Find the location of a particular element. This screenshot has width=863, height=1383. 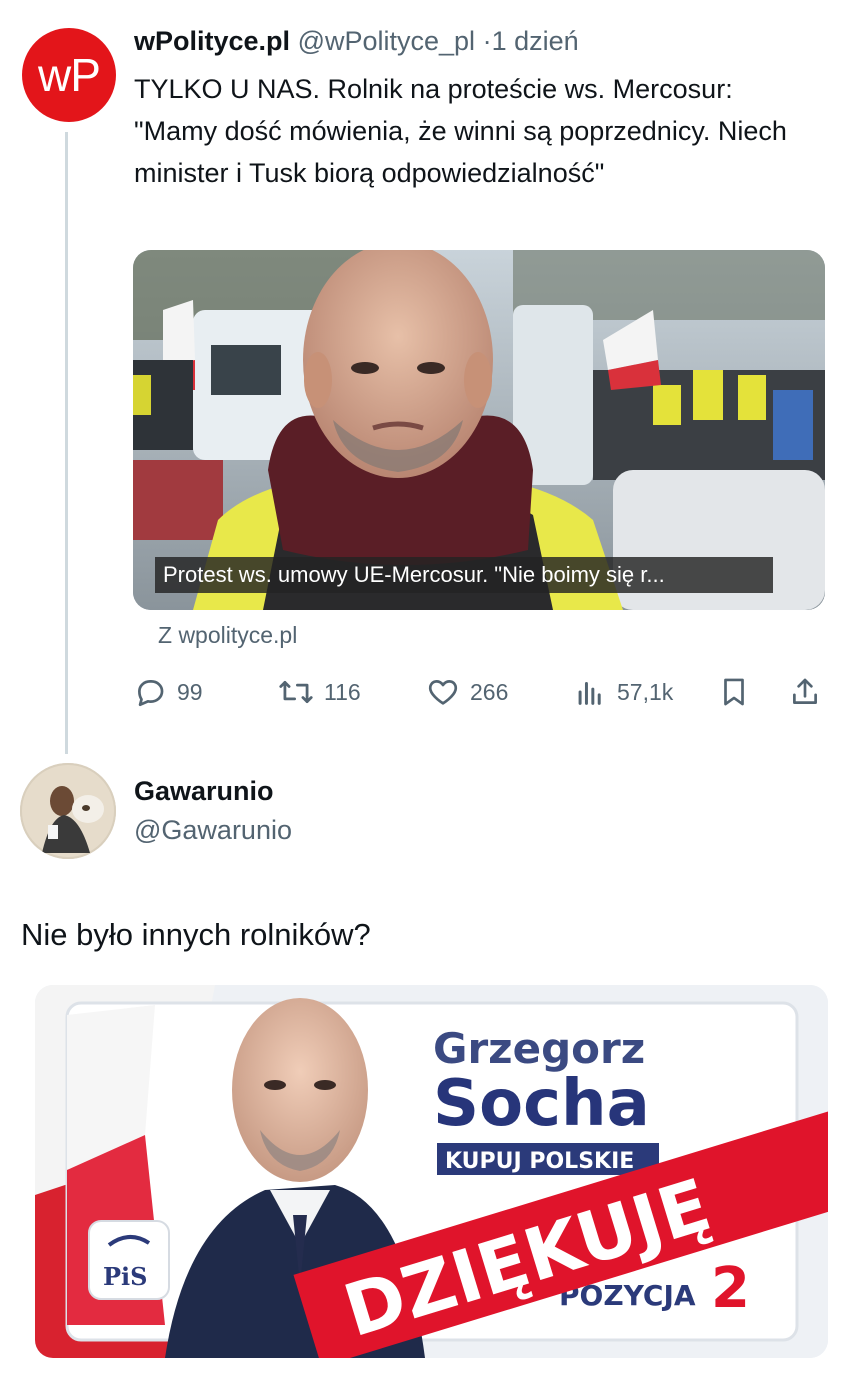

share-button is located at coordinates (810, 692).